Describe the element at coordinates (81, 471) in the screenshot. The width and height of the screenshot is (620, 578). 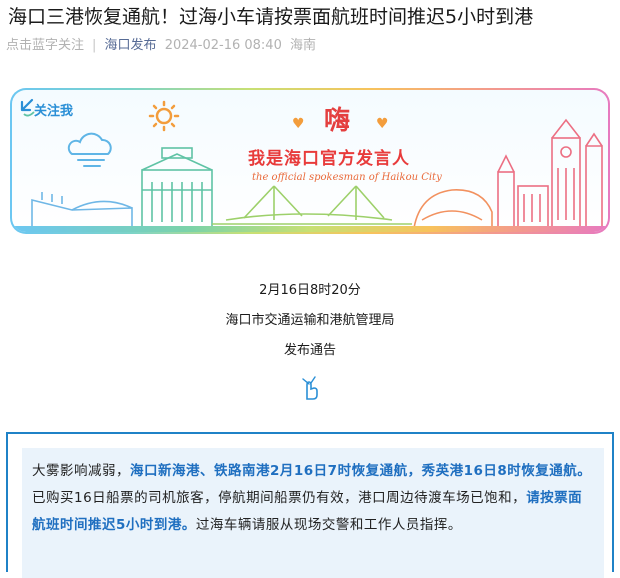
I see `notice-text-part: 大雾影响减弱，` at that location.